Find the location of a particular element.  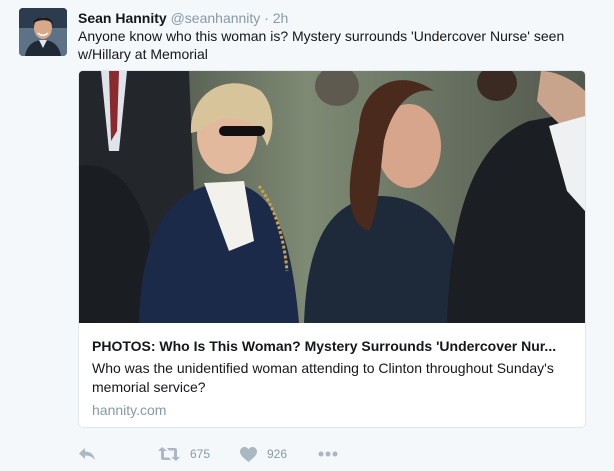

card-domain: hannity.com is located at coordinates (129, 410).